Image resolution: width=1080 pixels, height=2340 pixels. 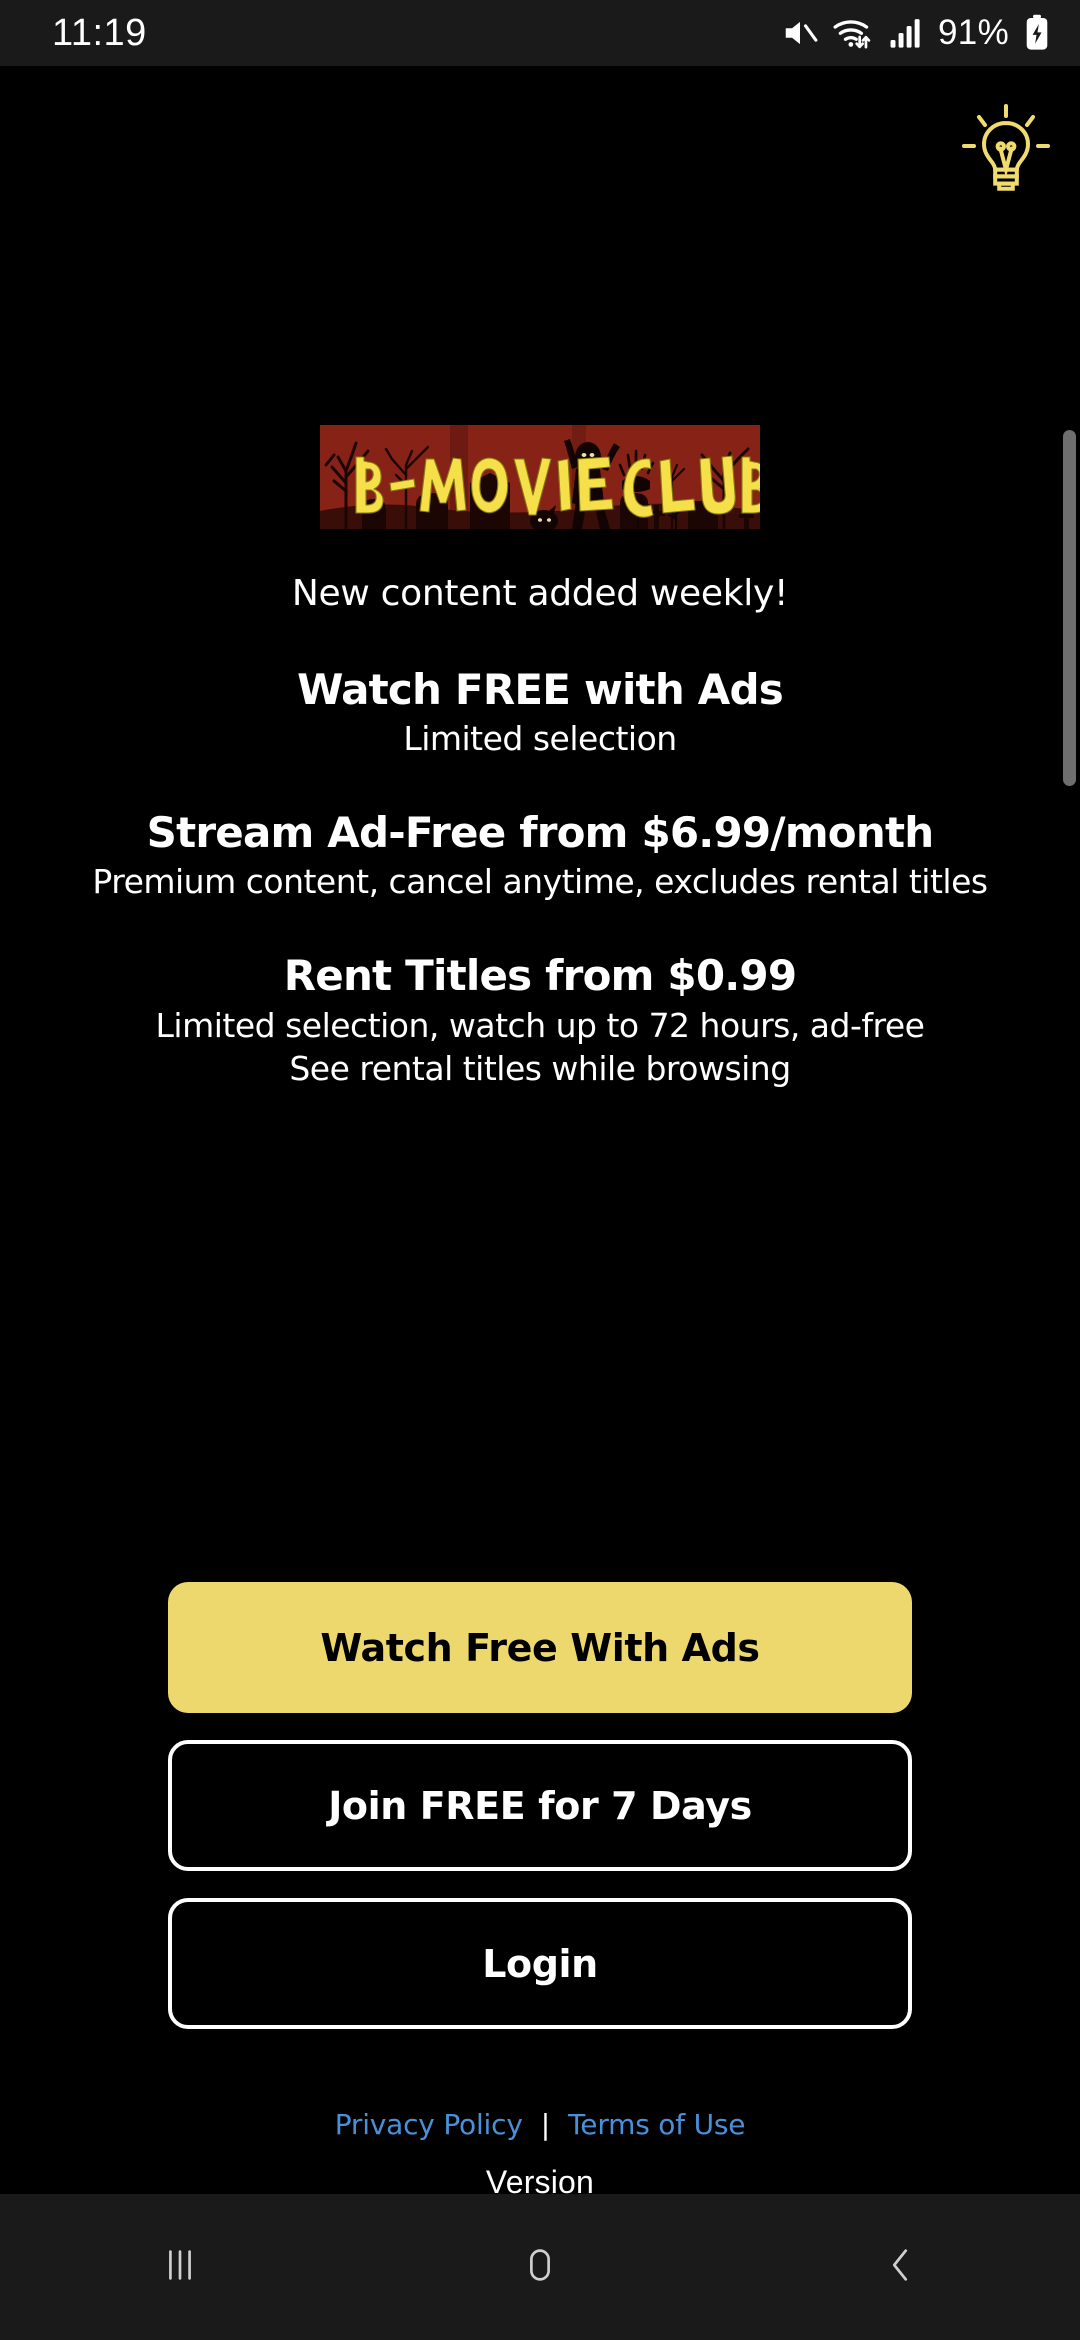 I want to click on back-button, so click(x=900, y=2267).